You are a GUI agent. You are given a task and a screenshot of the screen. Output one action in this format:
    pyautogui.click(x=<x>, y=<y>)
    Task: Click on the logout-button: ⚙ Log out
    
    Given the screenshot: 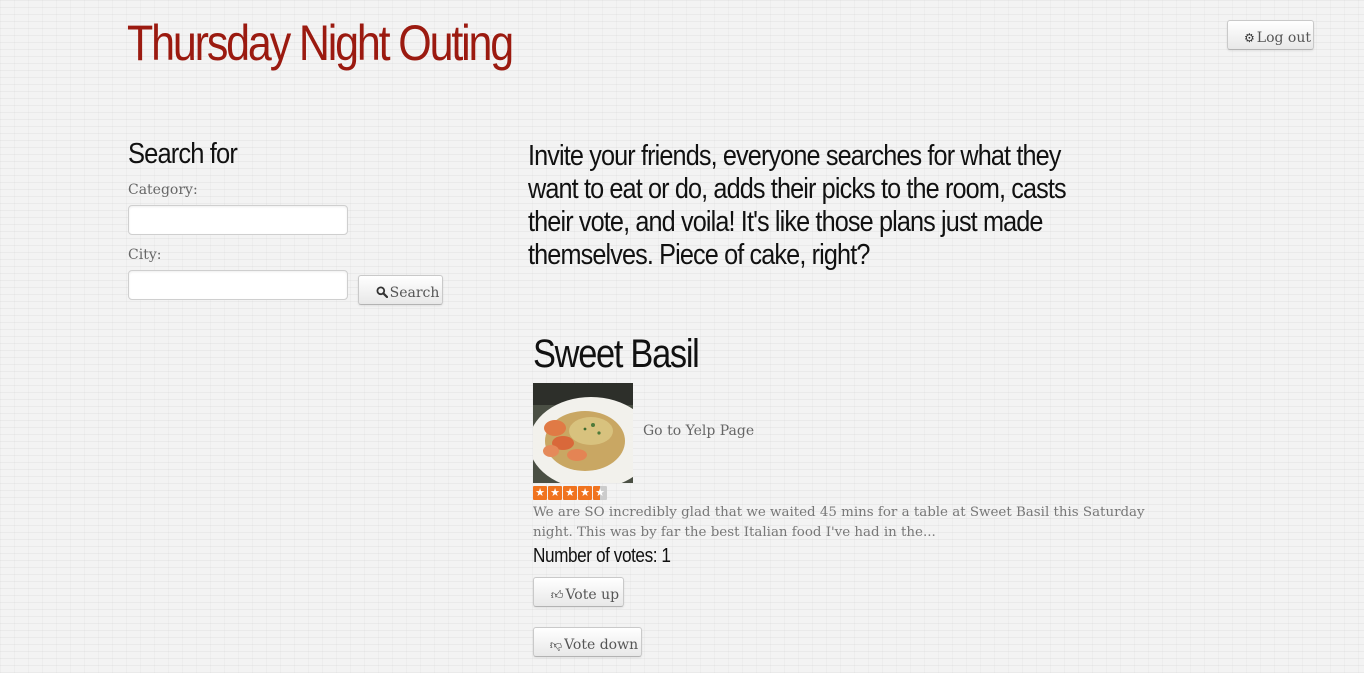 What is the action you would take?
    pyautogui.click(x=1270, y=35)
    